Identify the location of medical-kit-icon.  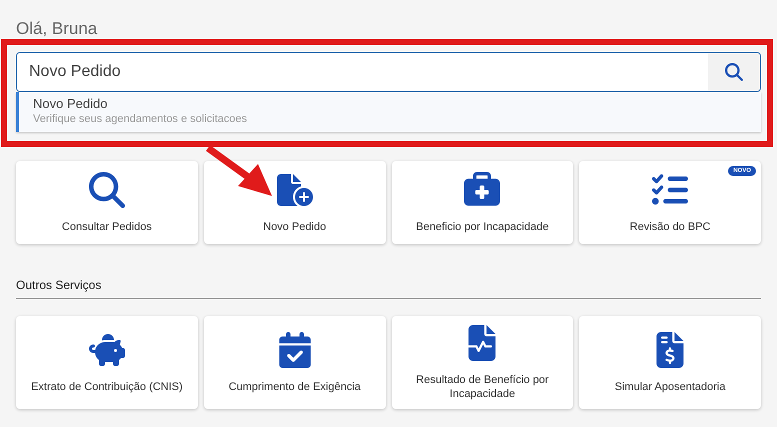
(482, 190).